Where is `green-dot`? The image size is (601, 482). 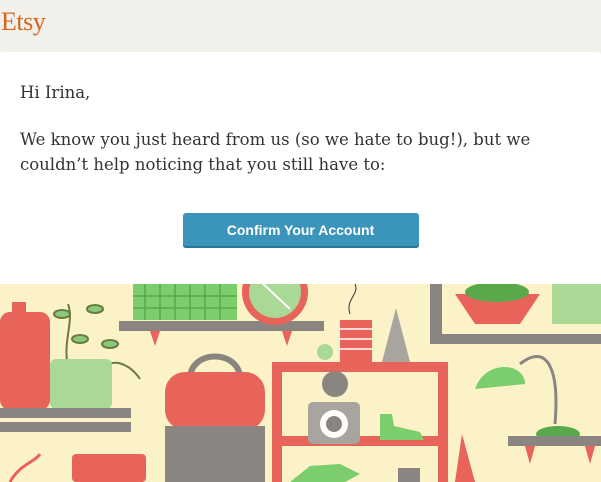
green-dot is located at coordinates (325, 352).